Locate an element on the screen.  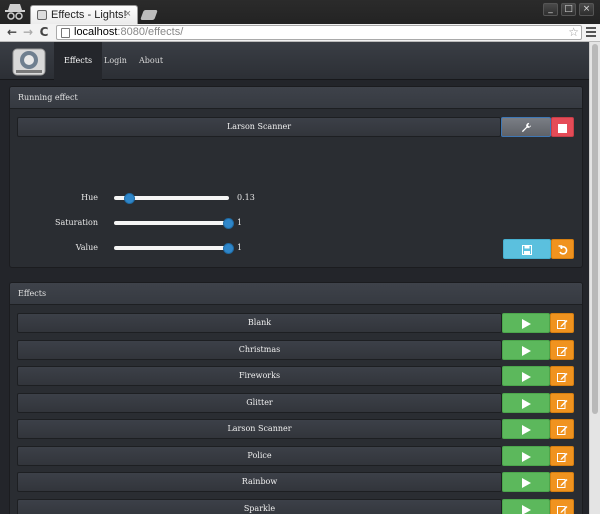
running-effect-heading: Running effect is located at coordinates (296, 98).